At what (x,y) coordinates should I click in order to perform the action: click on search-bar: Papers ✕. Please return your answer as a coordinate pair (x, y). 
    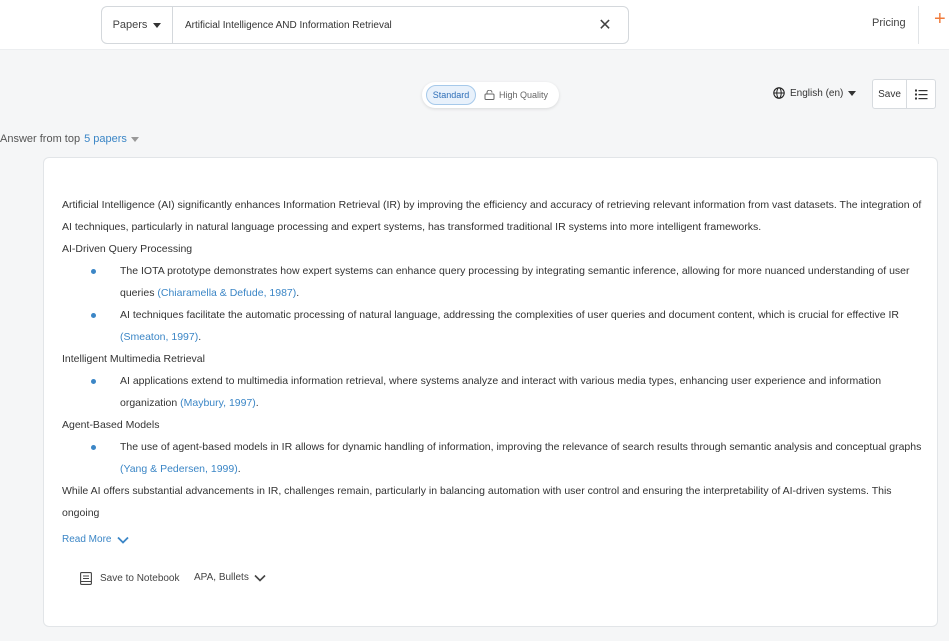
    Looking at the image, I should click on (365, 25).